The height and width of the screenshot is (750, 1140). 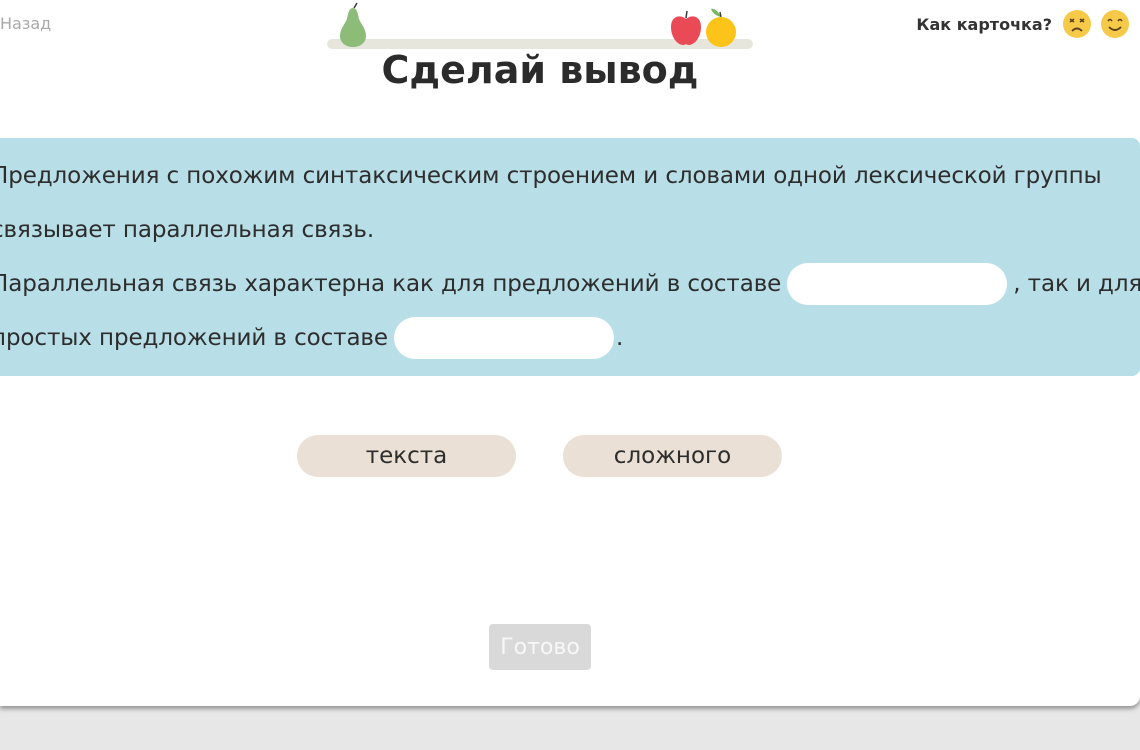 What do you see at coordinates (540, 70) in the screenshot?
I see `page-title: Сделай вывод` at bounding box center [540, 70].